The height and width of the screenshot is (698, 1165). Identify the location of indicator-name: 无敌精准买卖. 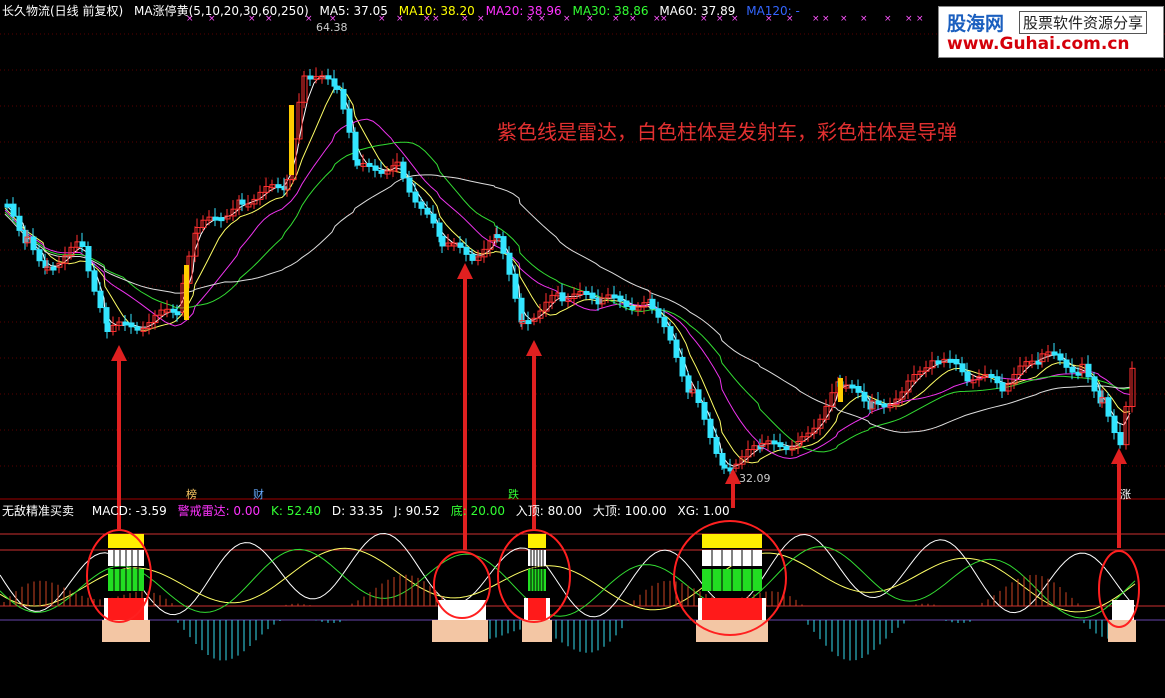
(38, 511).